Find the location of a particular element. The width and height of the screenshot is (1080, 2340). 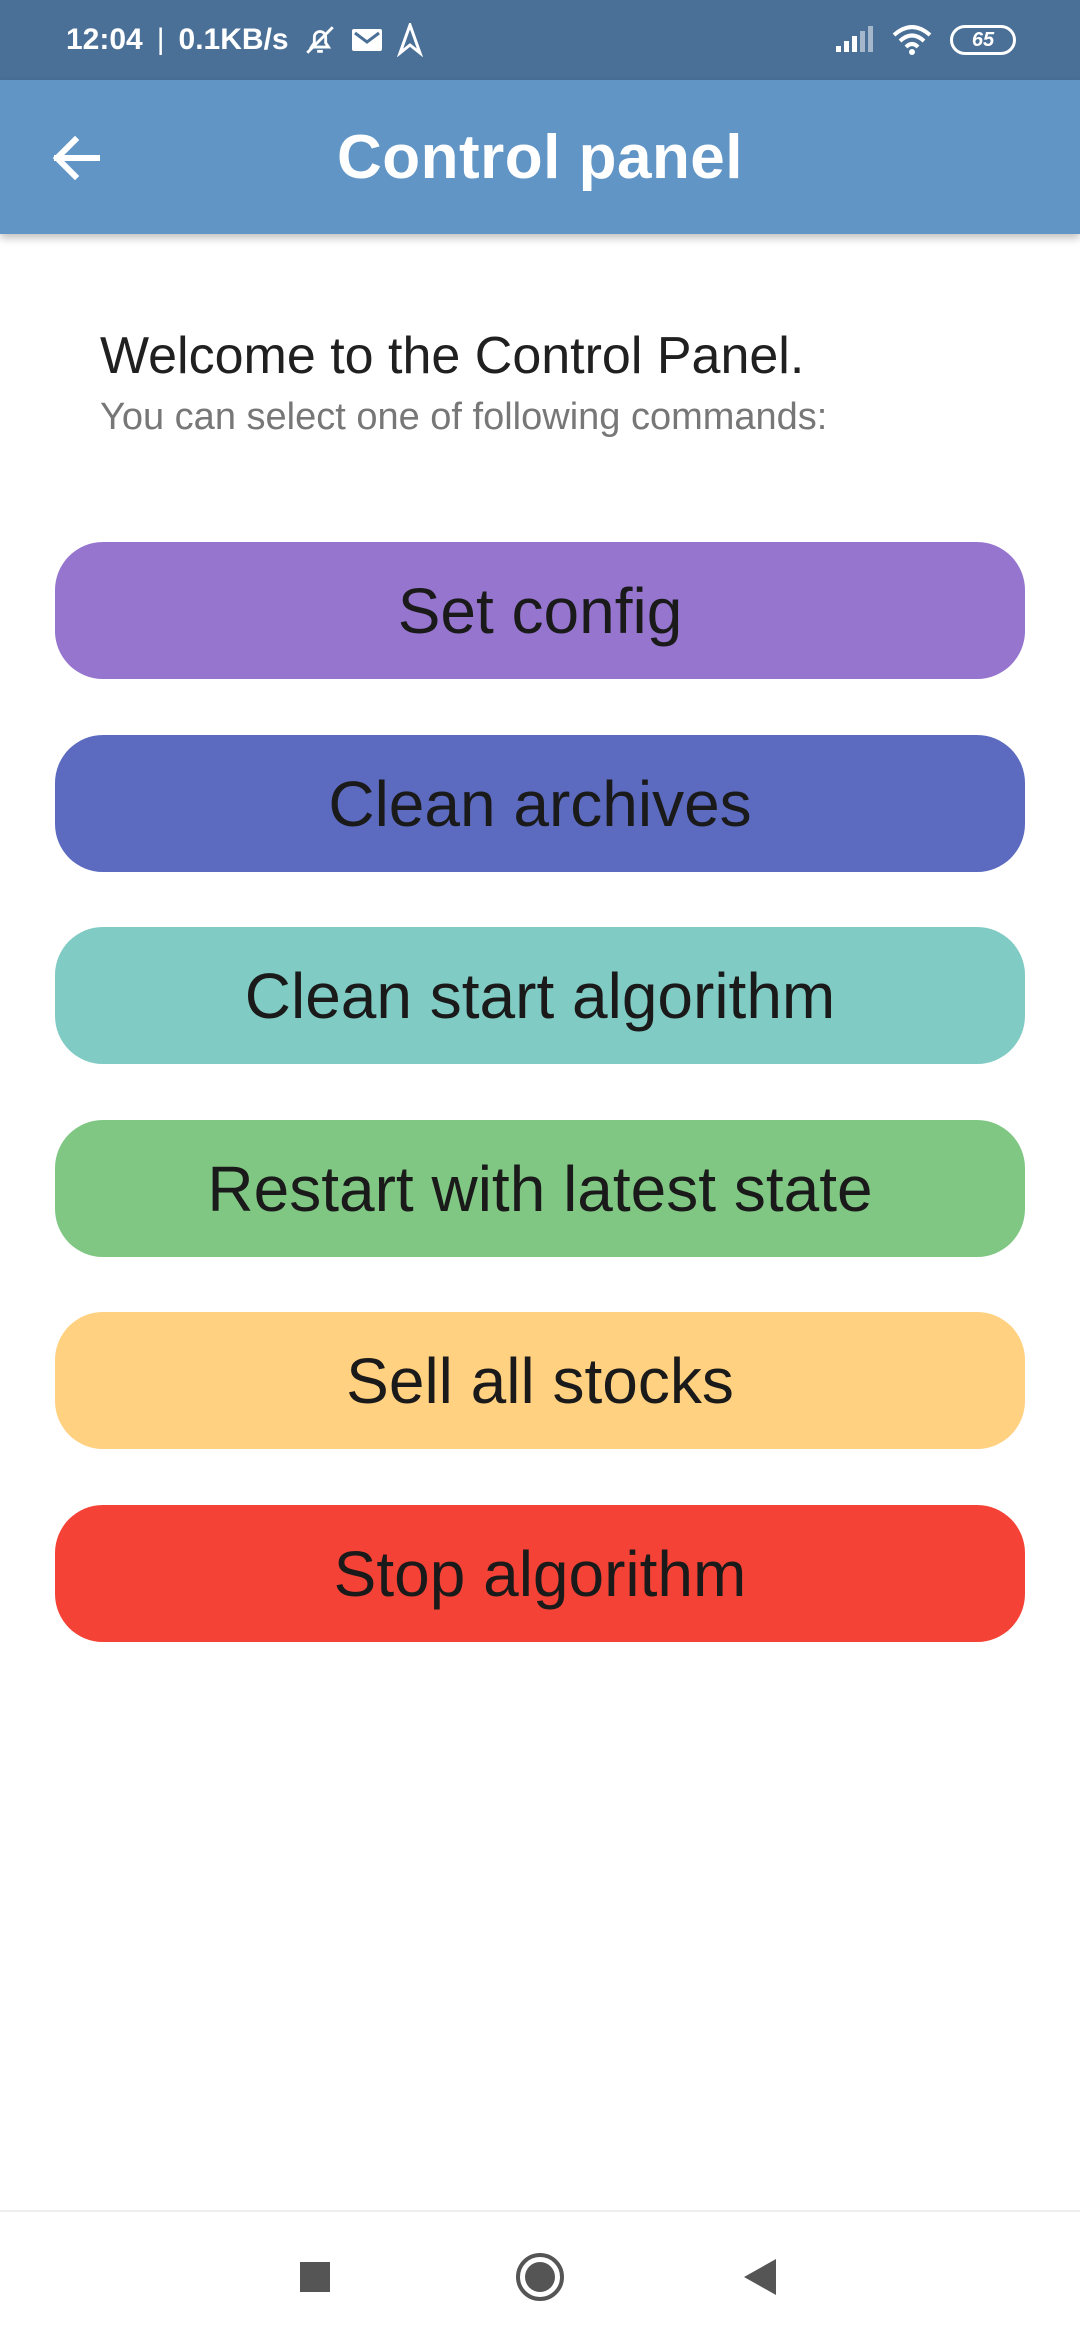

status-speed: 0.1KB/s is located at coordinates (233, 39).